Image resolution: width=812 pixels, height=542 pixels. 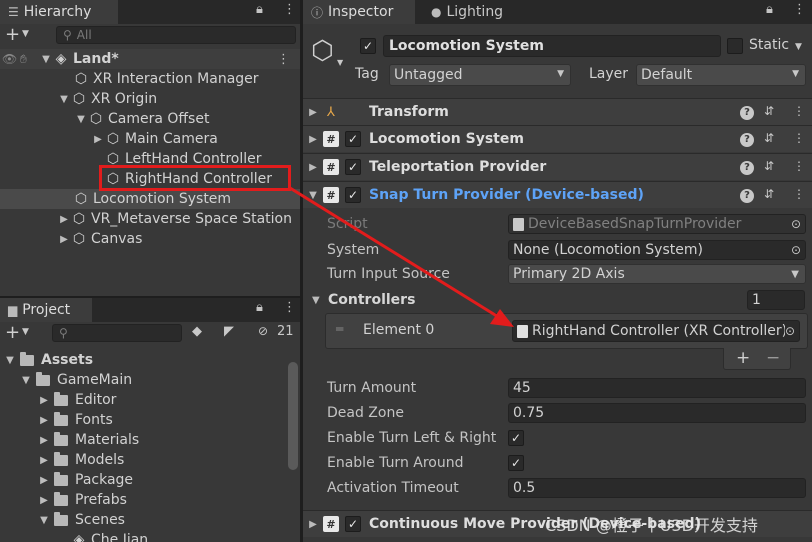 What do you see at coordinates (229, 331) in the screenshot?
I see `label-tag-icon: ◤` at bounding box center [229, 331].